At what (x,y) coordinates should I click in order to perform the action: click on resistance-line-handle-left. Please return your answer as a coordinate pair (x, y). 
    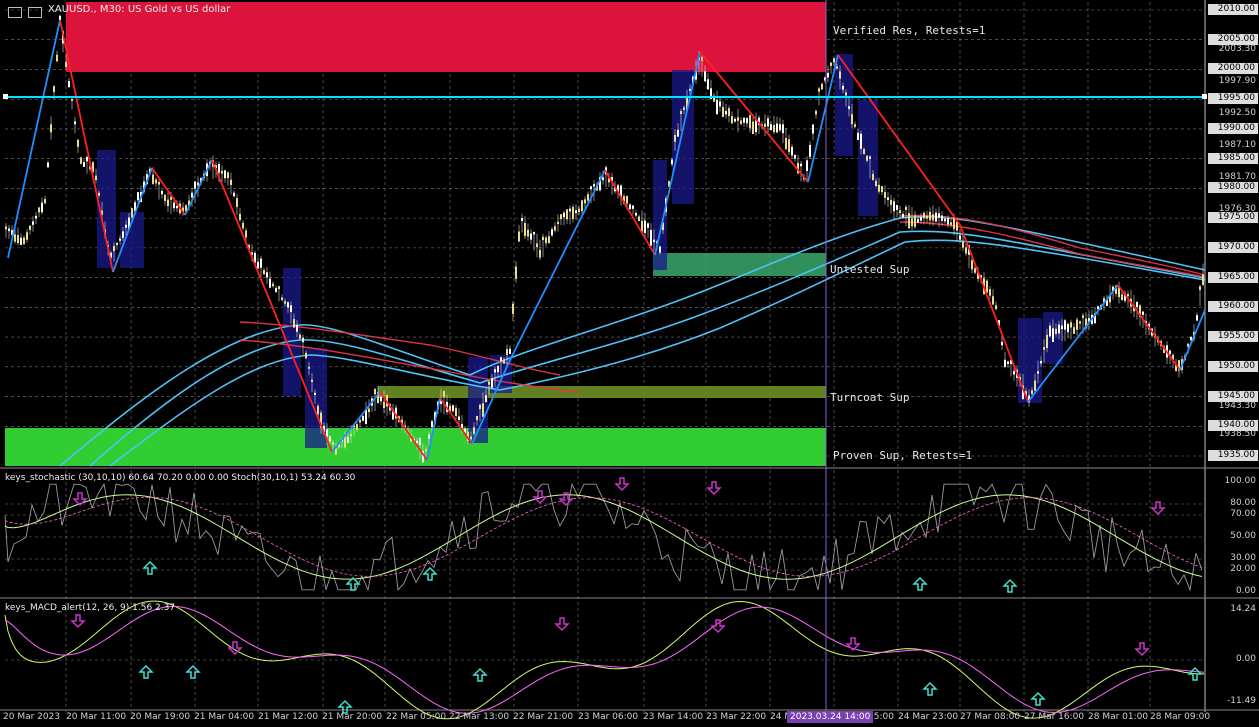
    Looking at the image, I should click on (5, 96).